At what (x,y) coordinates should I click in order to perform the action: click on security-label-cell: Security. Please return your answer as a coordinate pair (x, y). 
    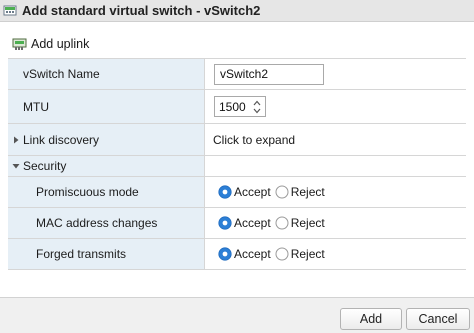
    Looking at the image, I should click on (106, 166).